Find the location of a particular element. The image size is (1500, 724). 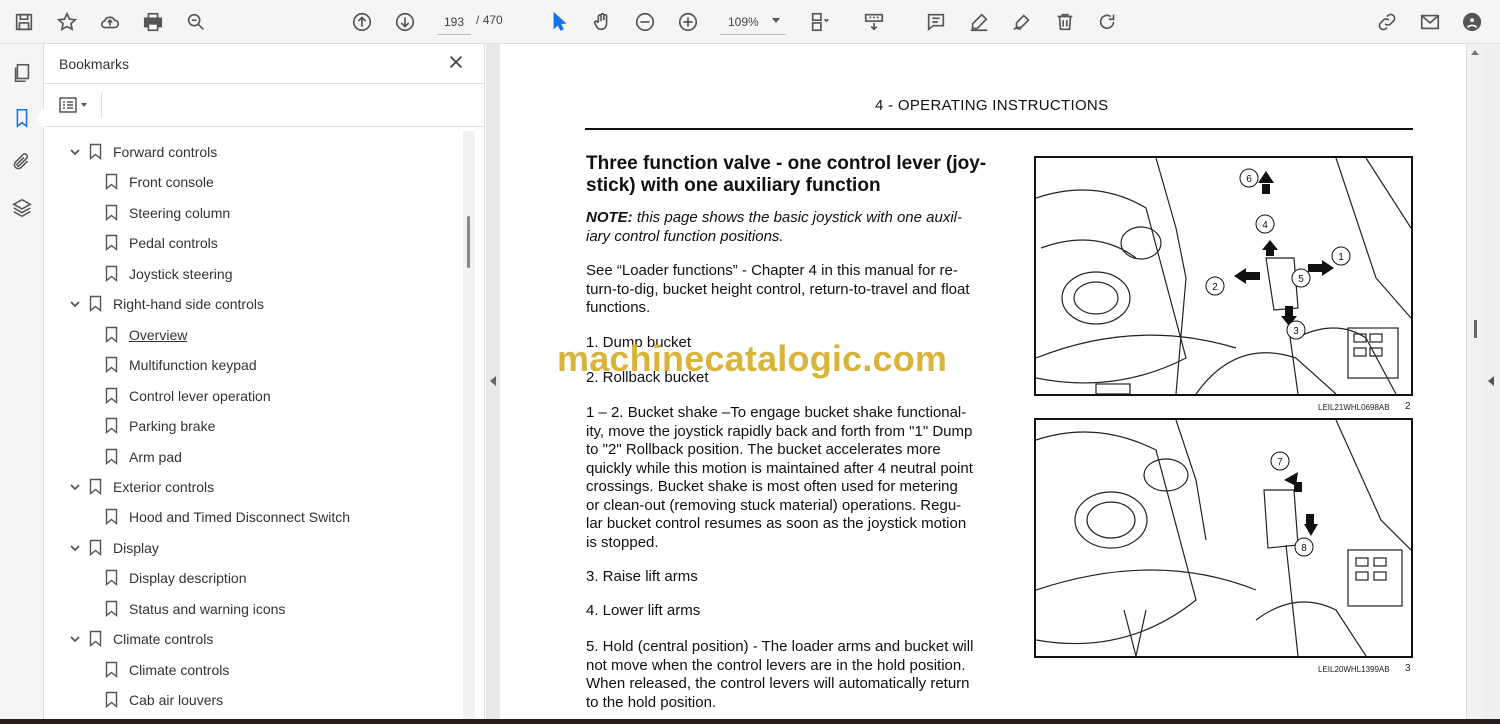

figure-number: 2 is located at coordinates (1408, 406).